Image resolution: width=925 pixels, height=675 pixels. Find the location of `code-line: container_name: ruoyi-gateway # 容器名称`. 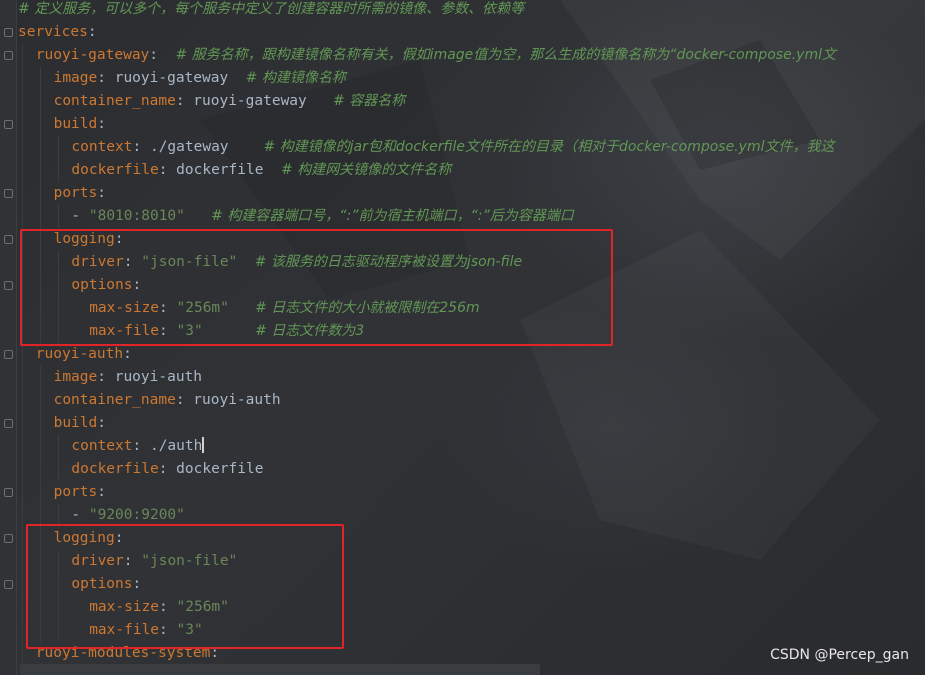

code-line: container_name: ruoyi-gateway # 容器名称 is located at coordinates (230, 101).